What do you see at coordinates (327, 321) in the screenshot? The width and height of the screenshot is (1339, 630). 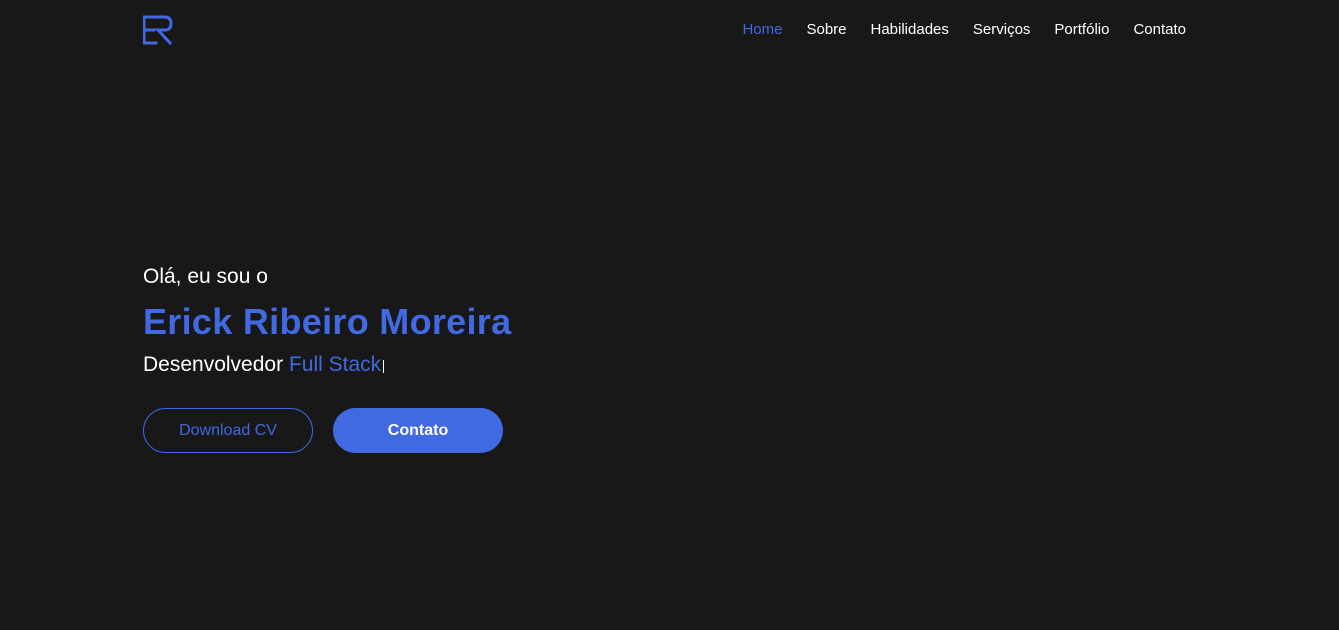 I see `hero-name: Erick Ribeiro Moreira` at bounding box center [327, 321].